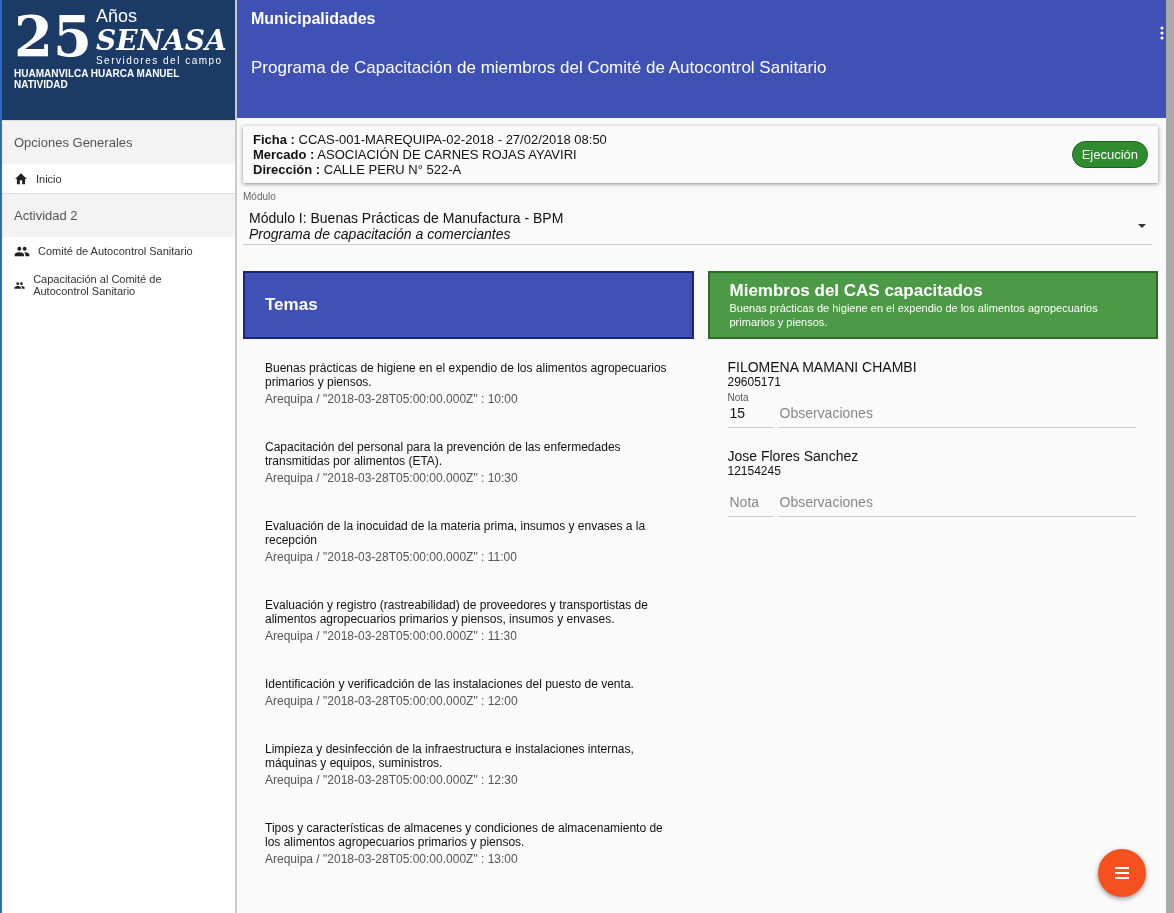 The width and height of the screenshot is (1174, 913). I want to click on member-name: Jose Flores Sanchez, so click(793, 456).